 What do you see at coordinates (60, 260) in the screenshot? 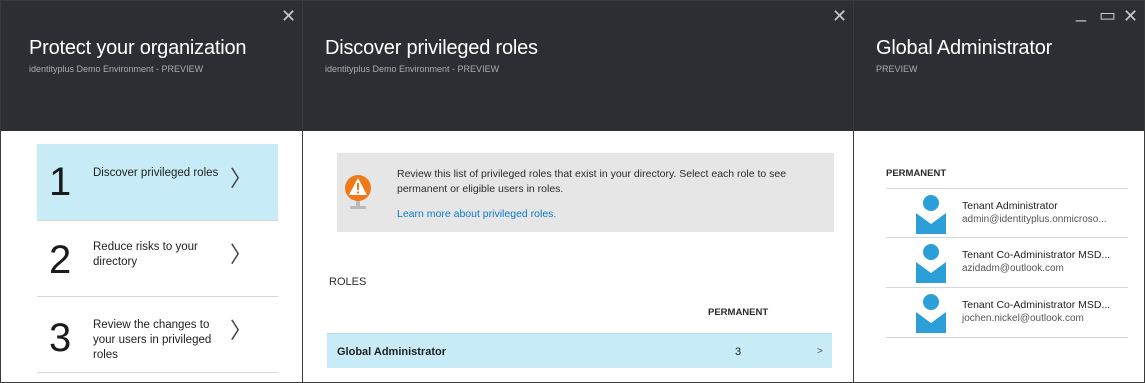
I see `step-number: 2` at bounding box center [60, 260].